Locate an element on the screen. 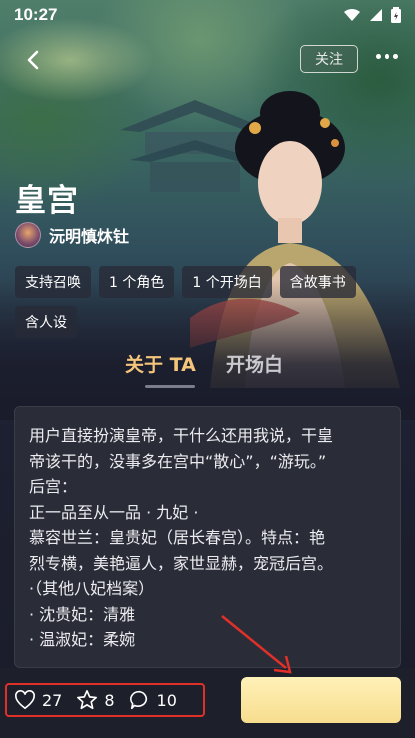 The width and height of the screenshot is (415, 738). tab-indicator is located at coordinates (170, 386).